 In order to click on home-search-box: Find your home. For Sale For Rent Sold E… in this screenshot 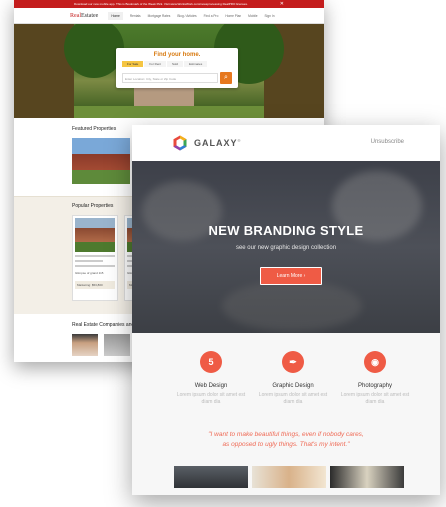, I will do `click(177, 68)`.